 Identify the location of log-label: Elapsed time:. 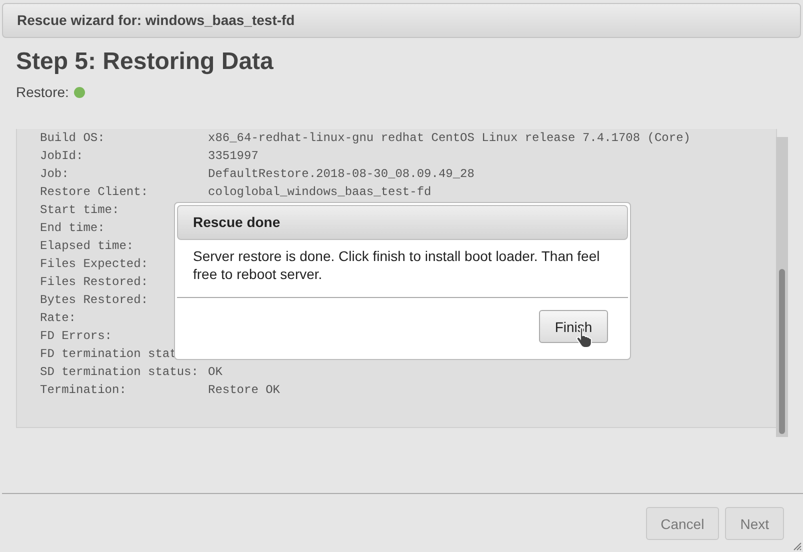
(87, 246).